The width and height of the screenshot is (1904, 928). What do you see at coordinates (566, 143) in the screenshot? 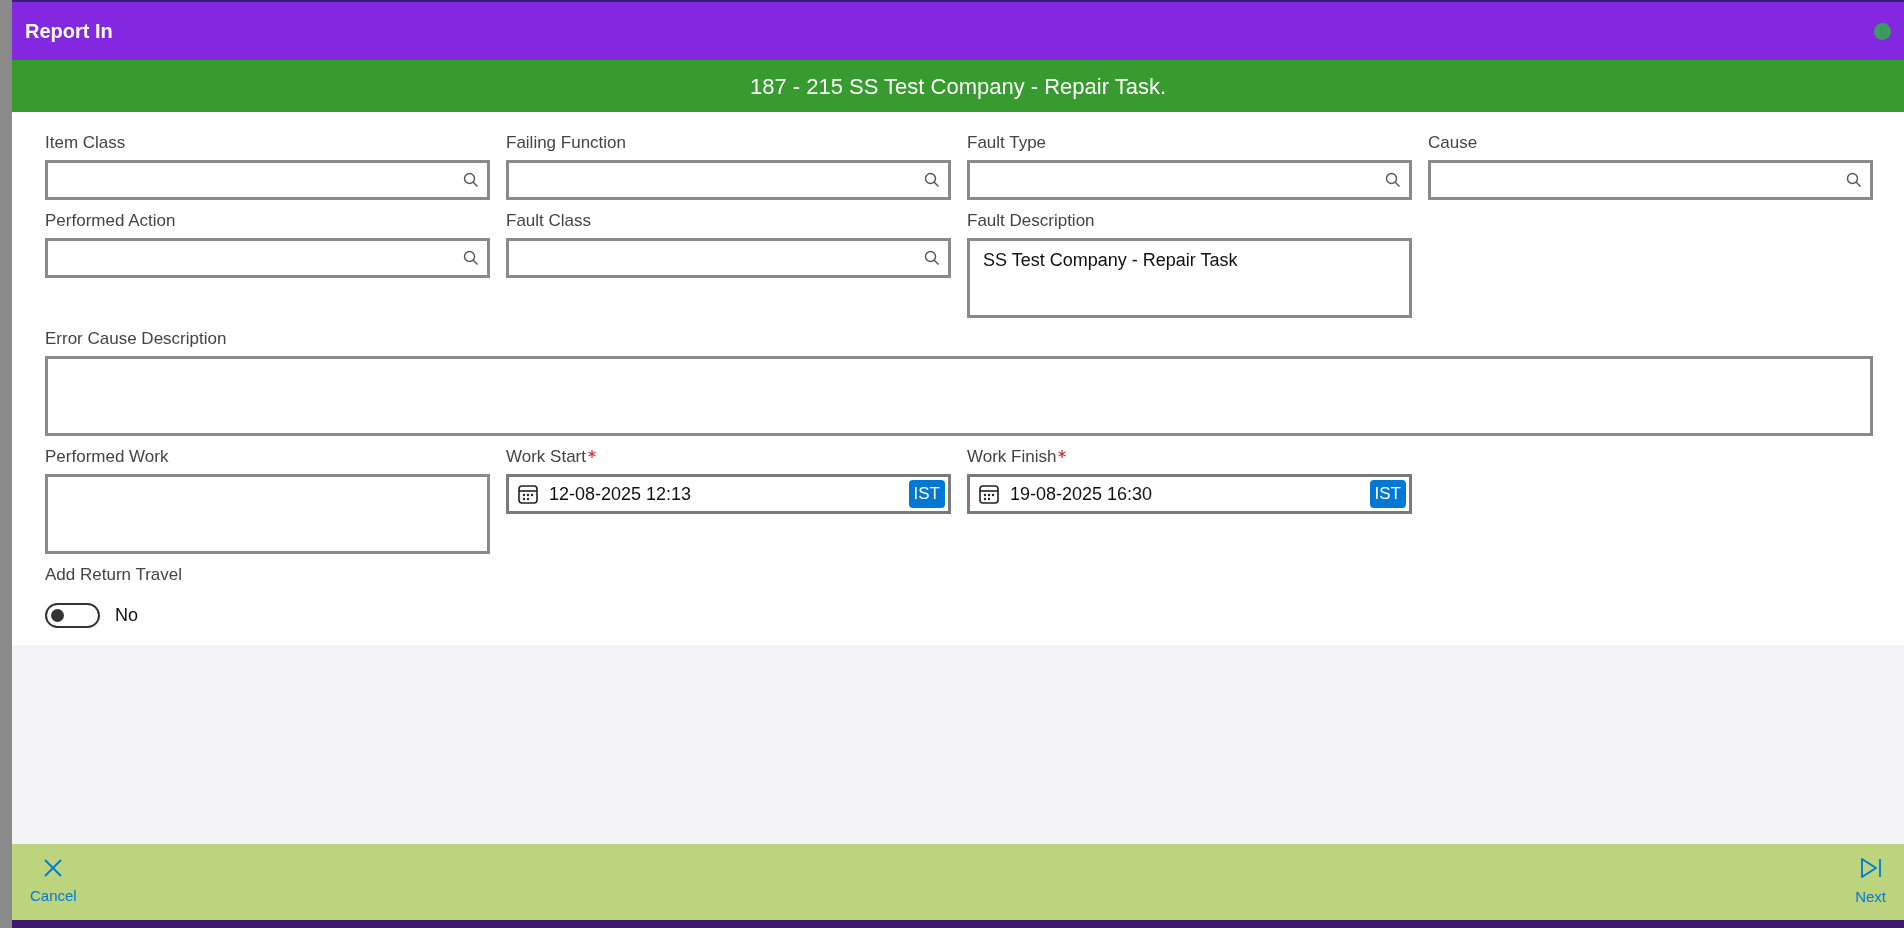
I see `field-label: Failing Function` at bounding box center [566, 143].